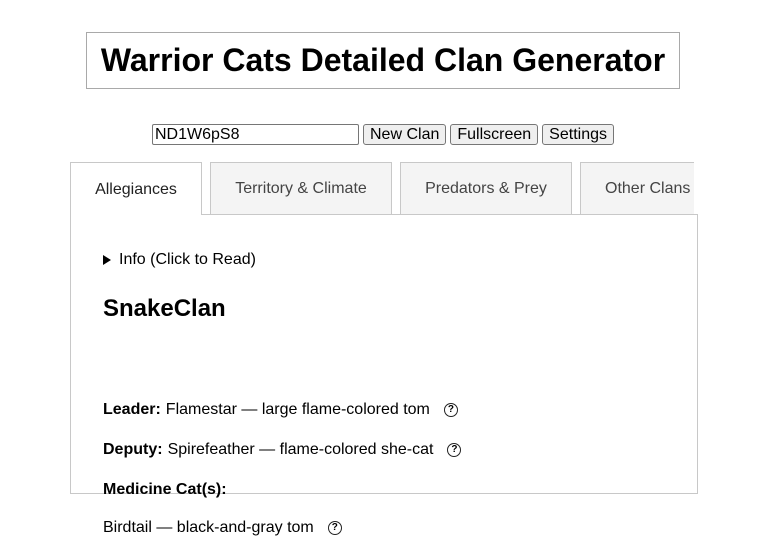 Image resolution: width=768 pixels, height=537 pixels. Describe the element at coordinates (164, 308) in the screenshot. I see `clan-name: SnakeClan` at that location.